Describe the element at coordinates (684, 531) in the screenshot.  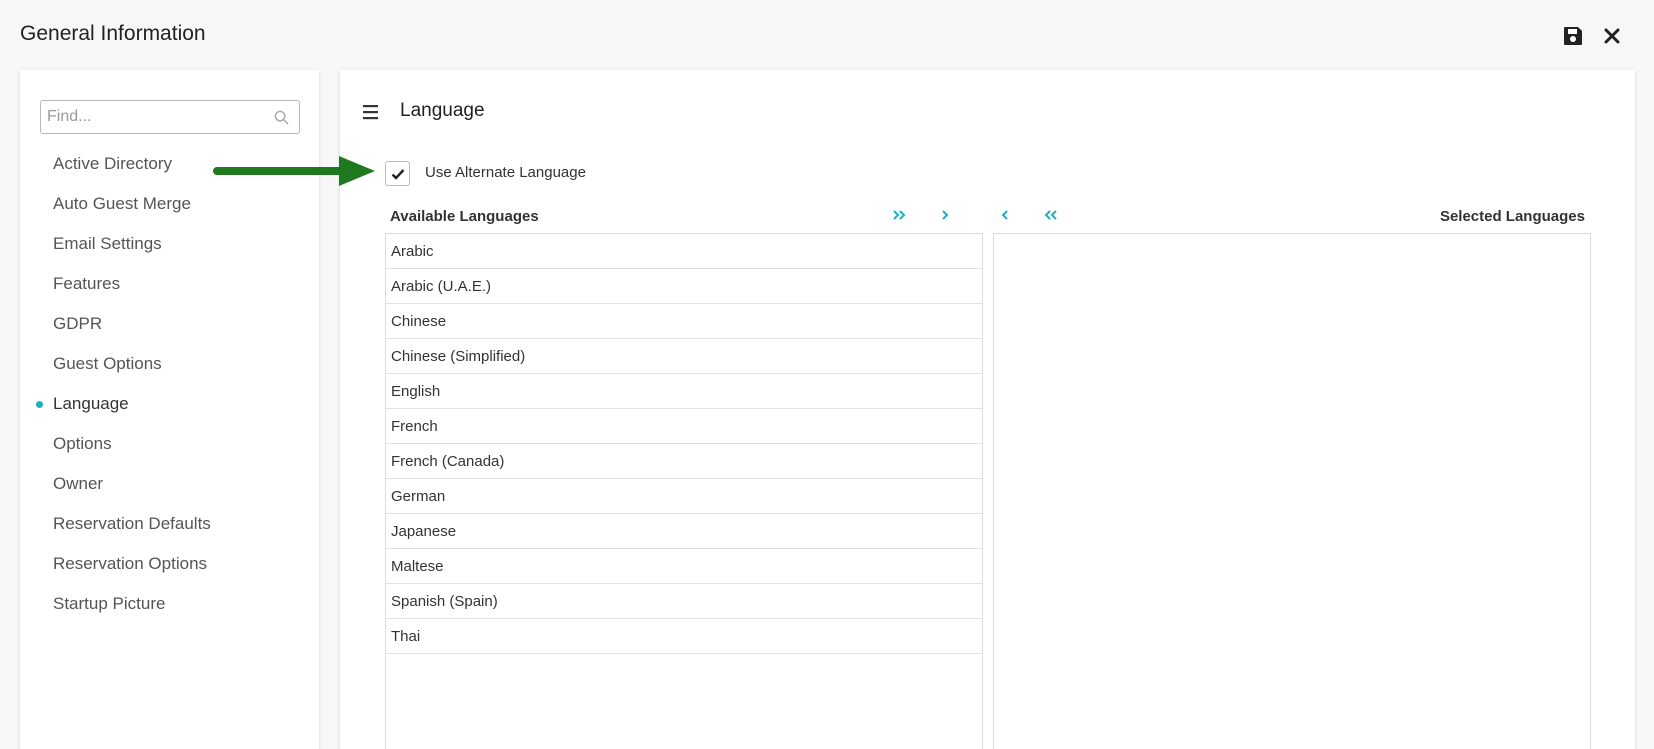
I see `list-item: Japanese` at that location.